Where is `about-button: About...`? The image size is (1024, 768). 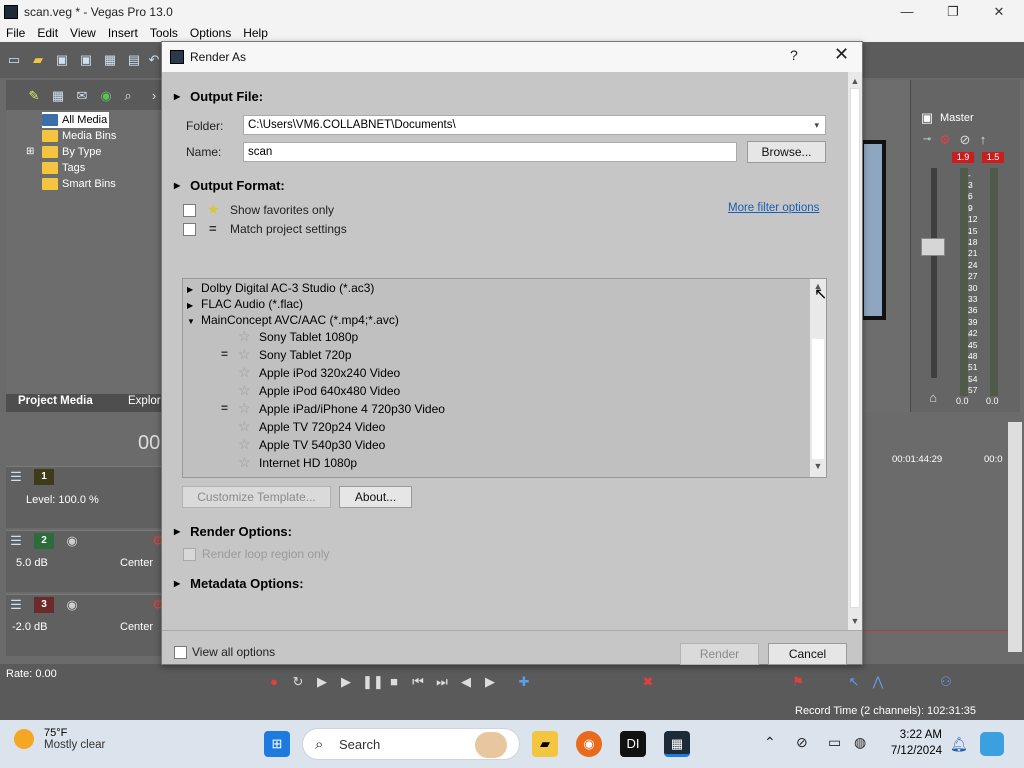 about-button: About... is located at coordinates (375, 497).